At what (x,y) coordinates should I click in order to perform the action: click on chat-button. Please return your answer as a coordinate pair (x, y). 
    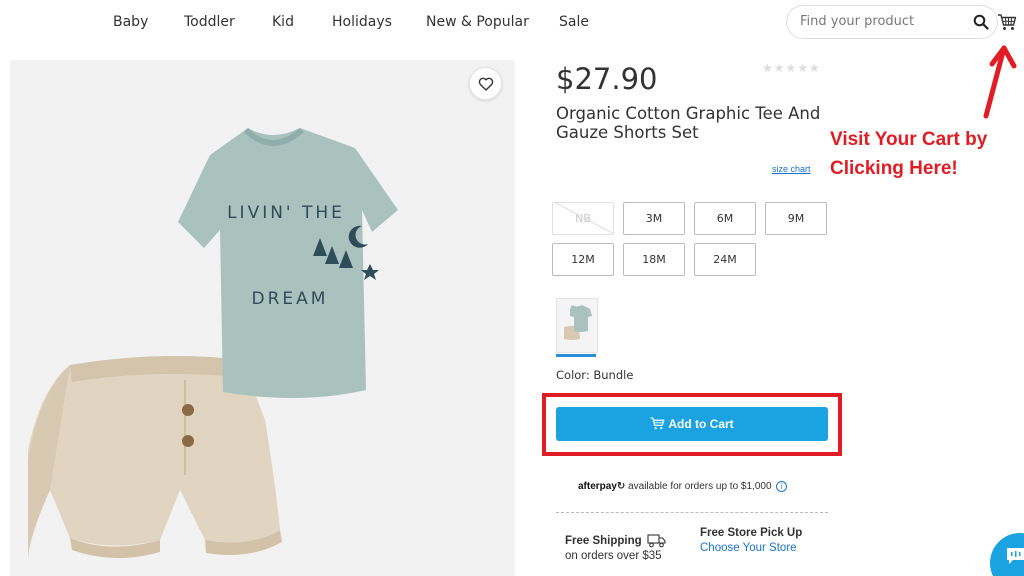
    Looking at the image, I should click on (1007, 554).